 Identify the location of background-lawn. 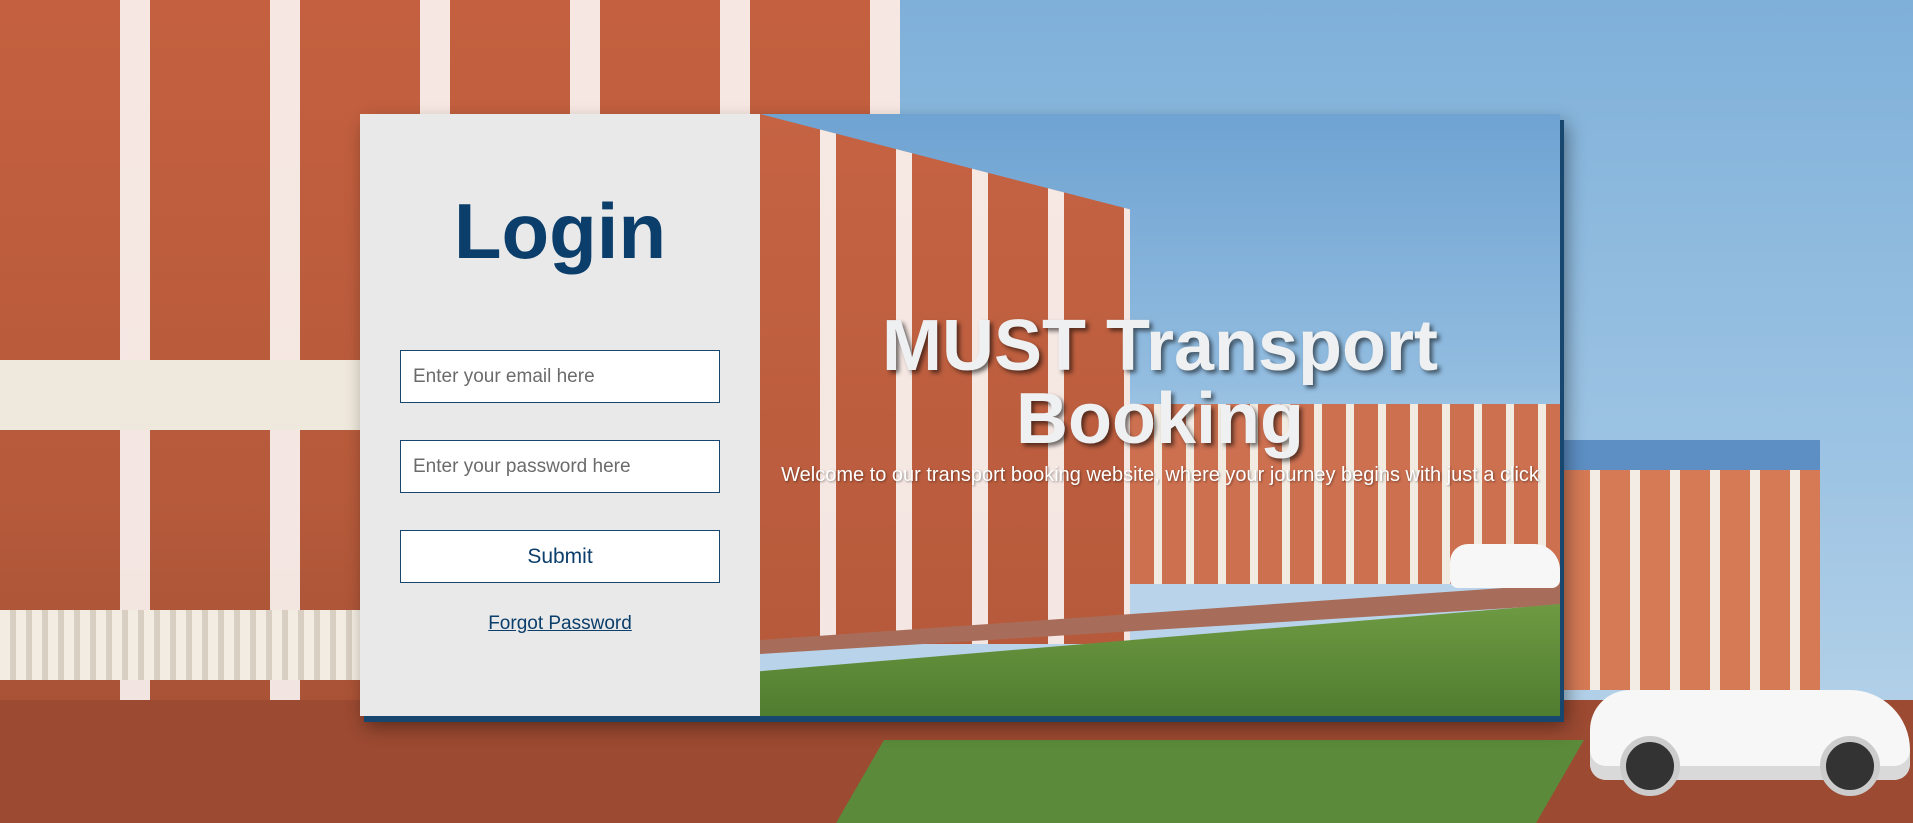
(1210, 781).